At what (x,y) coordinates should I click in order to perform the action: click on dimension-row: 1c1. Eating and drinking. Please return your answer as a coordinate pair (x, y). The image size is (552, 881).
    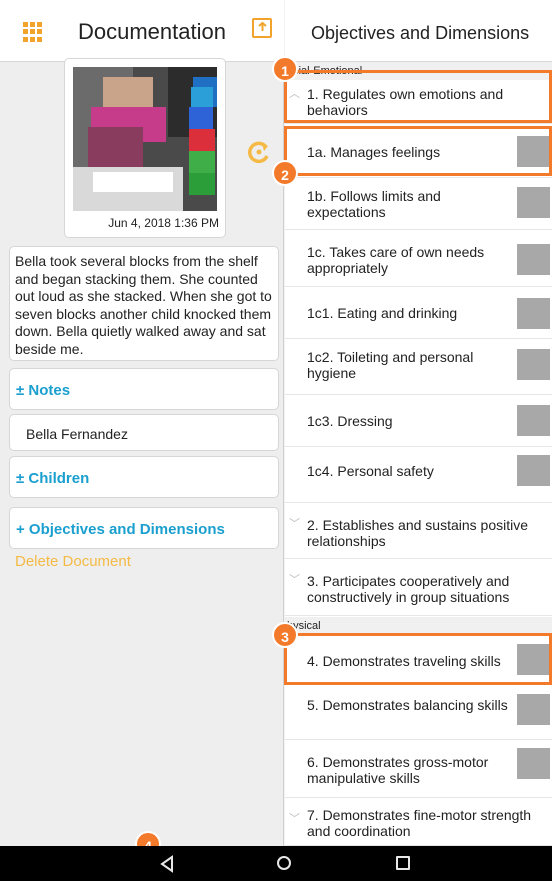
    Looking at the image, I should click on (418, 313).